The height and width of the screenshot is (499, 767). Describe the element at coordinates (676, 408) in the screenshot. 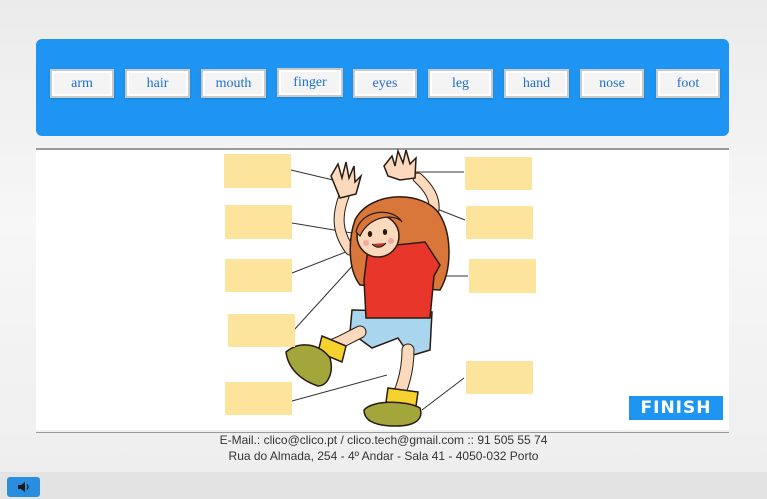

I see `finish-button: FINISH` at that location.